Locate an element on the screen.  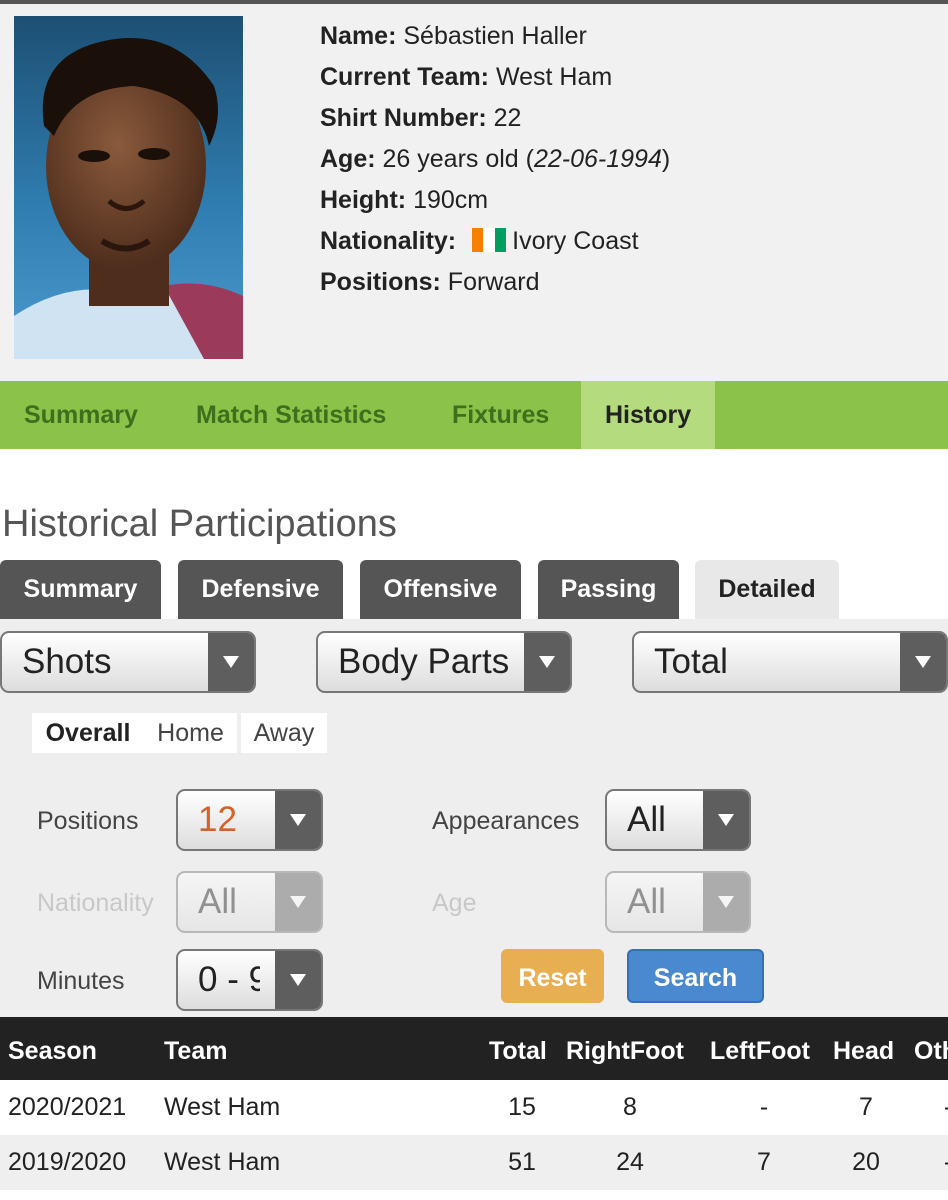
positions-filter-label: Positions is located at coordinates (88, 821).